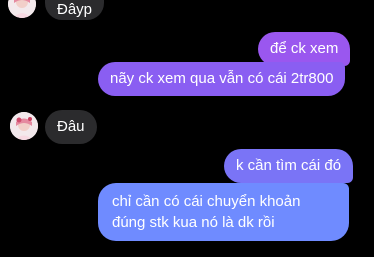  Describe the element at coordinates (304, 49) in the screenshot. I see `message-outgoing: để ck xem` at that location.